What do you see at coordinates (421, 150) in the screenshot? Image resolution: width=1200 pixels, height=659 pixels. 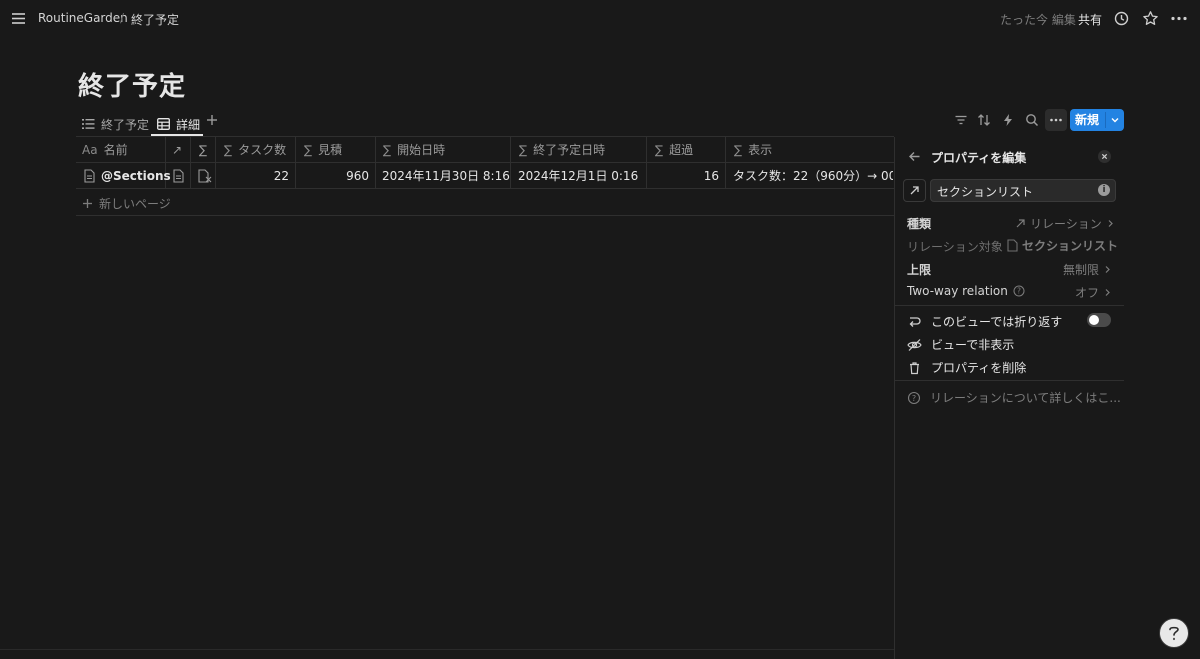 I see `column-header-label: 開始日時` at bounding box center [421, 150].